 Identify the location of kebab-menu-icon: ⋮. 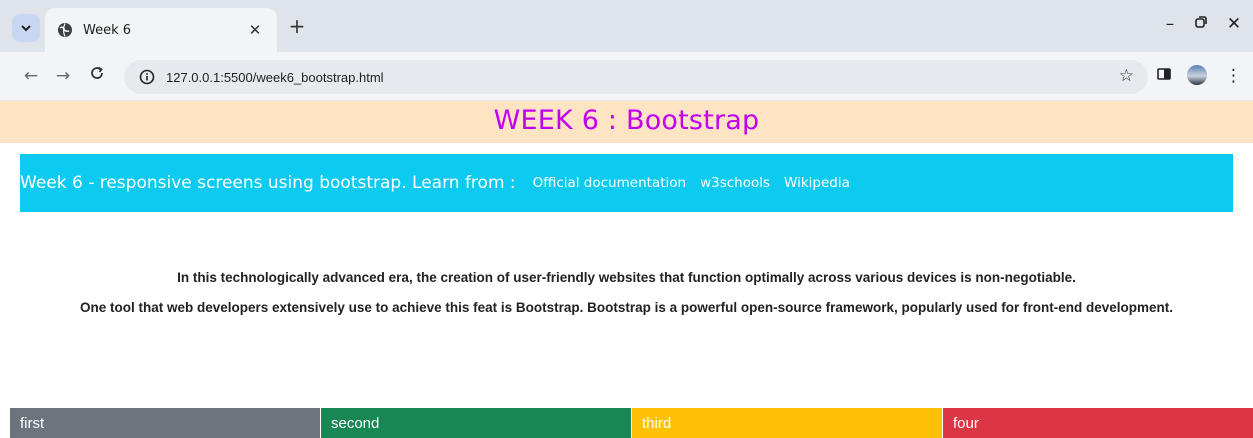
(1233, 76).